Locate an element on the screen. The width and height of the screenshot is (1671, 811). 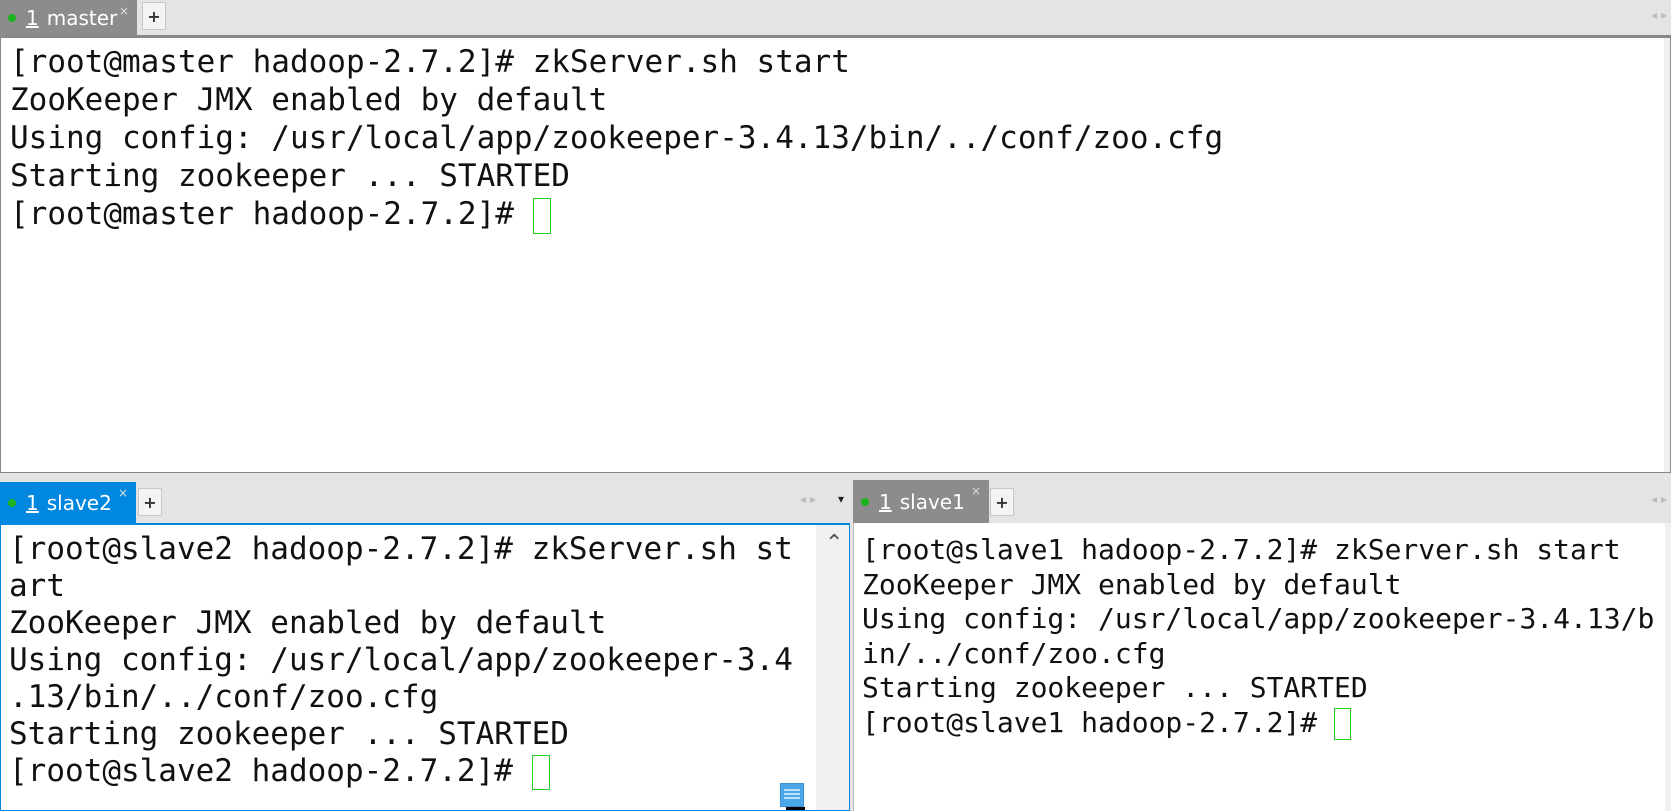
scroll-up-icon: ⌃ is located at coordinates (834, 543).